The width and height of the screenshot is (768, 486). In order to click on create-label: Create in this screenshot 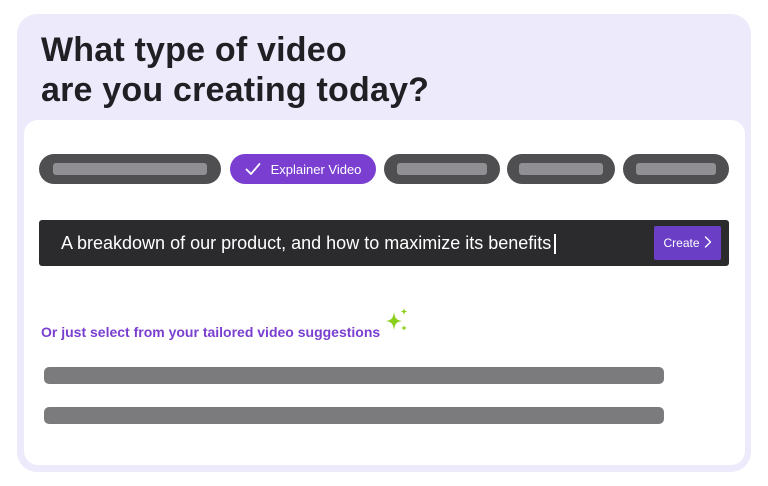, I will do `click(681, 243)`.